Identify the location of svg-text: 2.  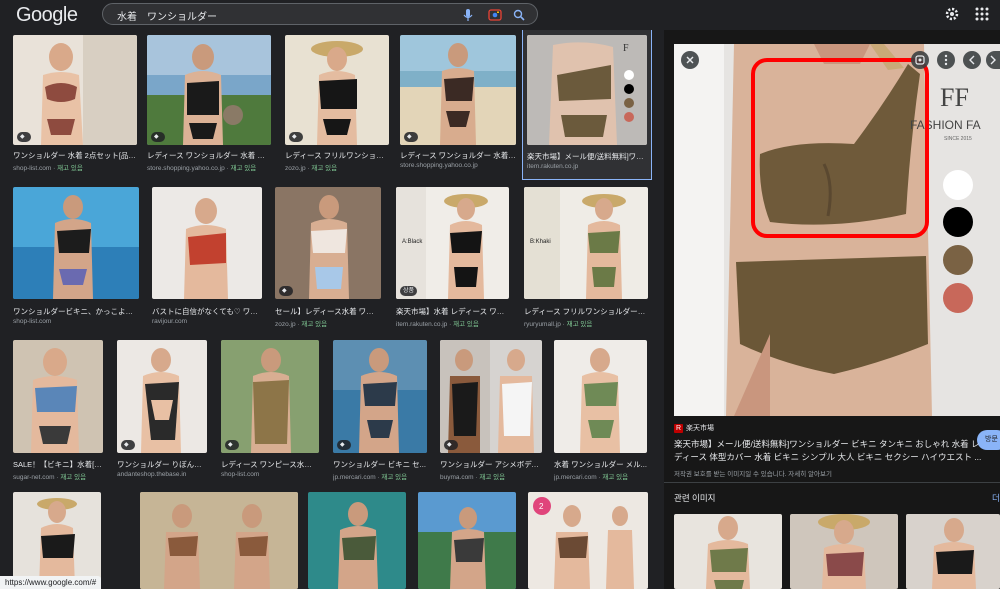
(541, 506).